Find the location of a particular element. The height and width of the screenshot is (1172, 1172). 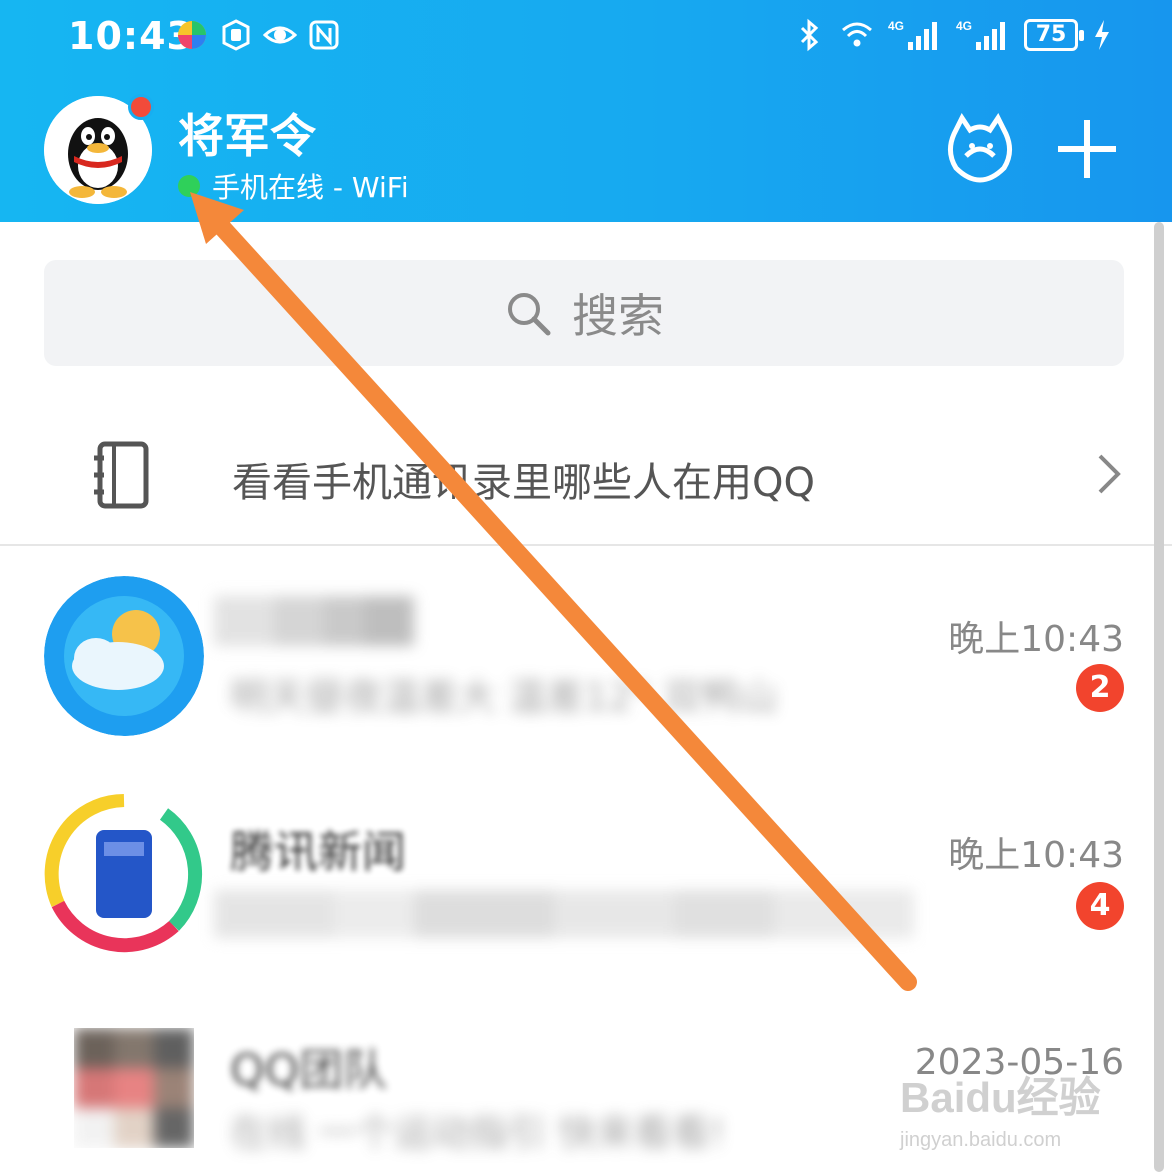

bluetooth-icon is located at coordinates (809, 35).